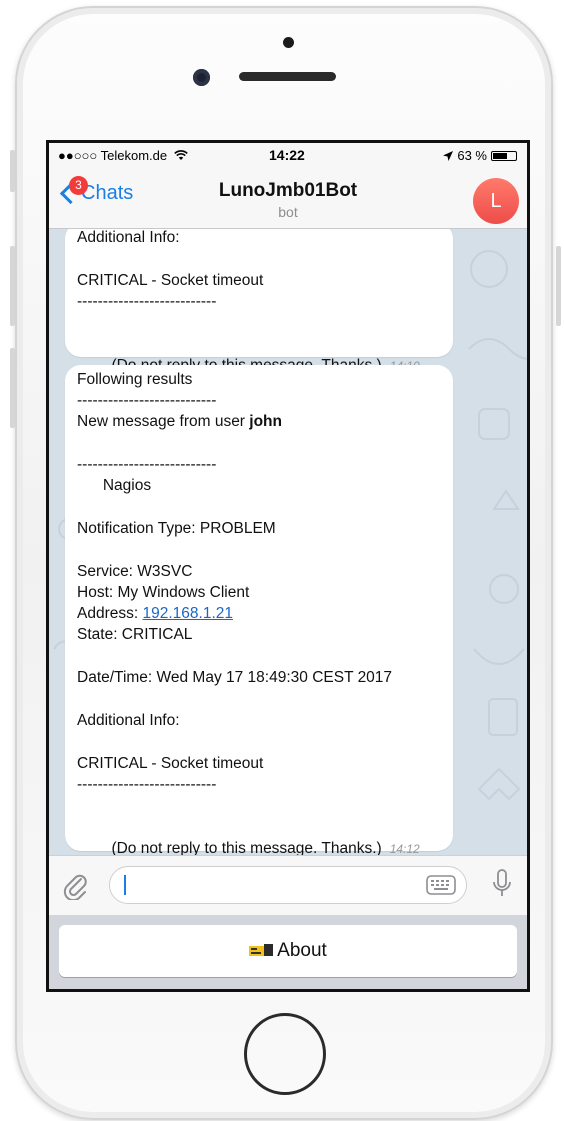 The image size is (564, 1121). What do you see at coordinates (288, 42) in the screenshot?
I see `proximity-sensor` at bounding box center [288, 42].